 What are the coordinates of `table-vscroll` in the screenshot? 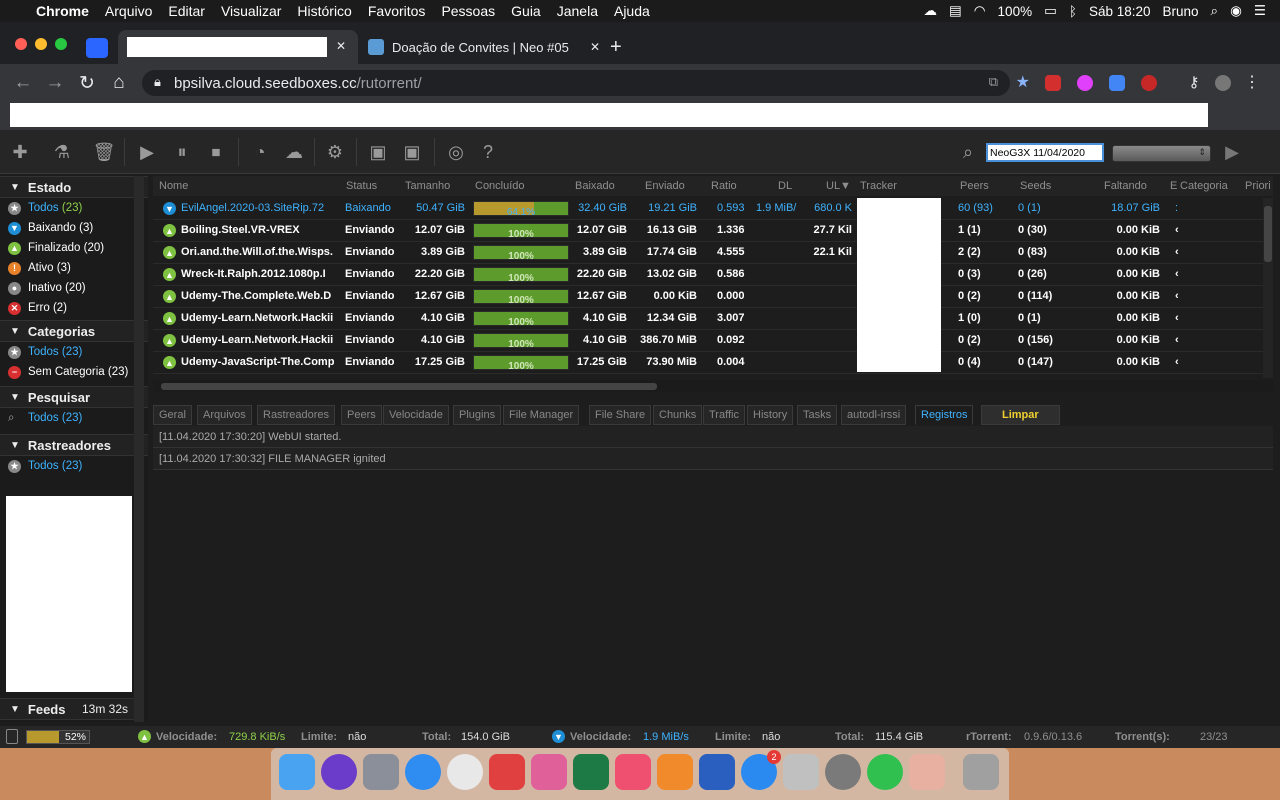 It's located at (1268, 288).